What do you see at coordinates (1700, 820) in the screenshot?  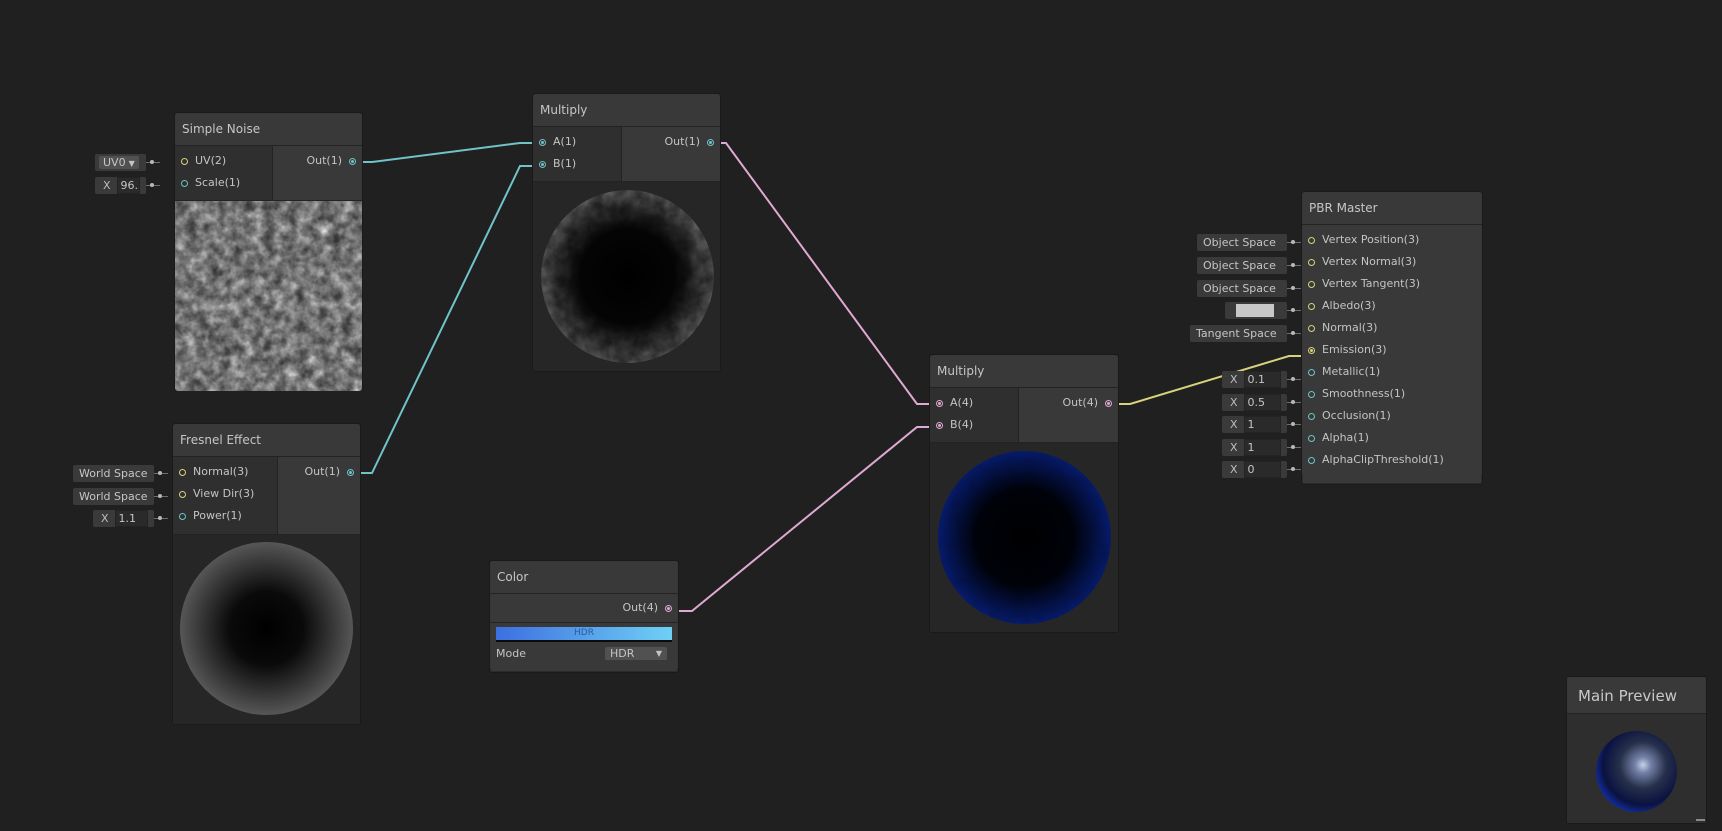 I see `resize-handle` at bounding box center [1700, 820].